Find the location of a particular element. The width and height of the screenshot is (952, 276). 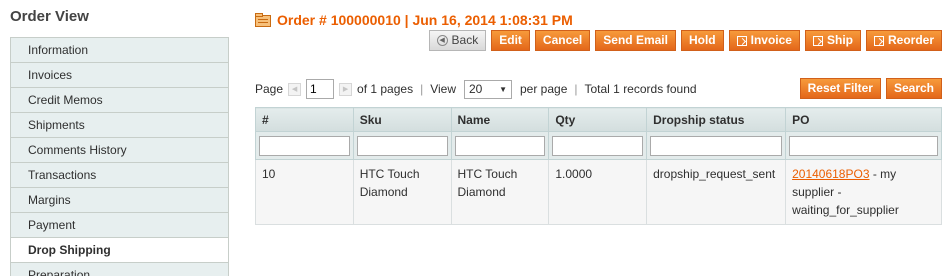

filter-name-input is located at coordinates (500, 145).